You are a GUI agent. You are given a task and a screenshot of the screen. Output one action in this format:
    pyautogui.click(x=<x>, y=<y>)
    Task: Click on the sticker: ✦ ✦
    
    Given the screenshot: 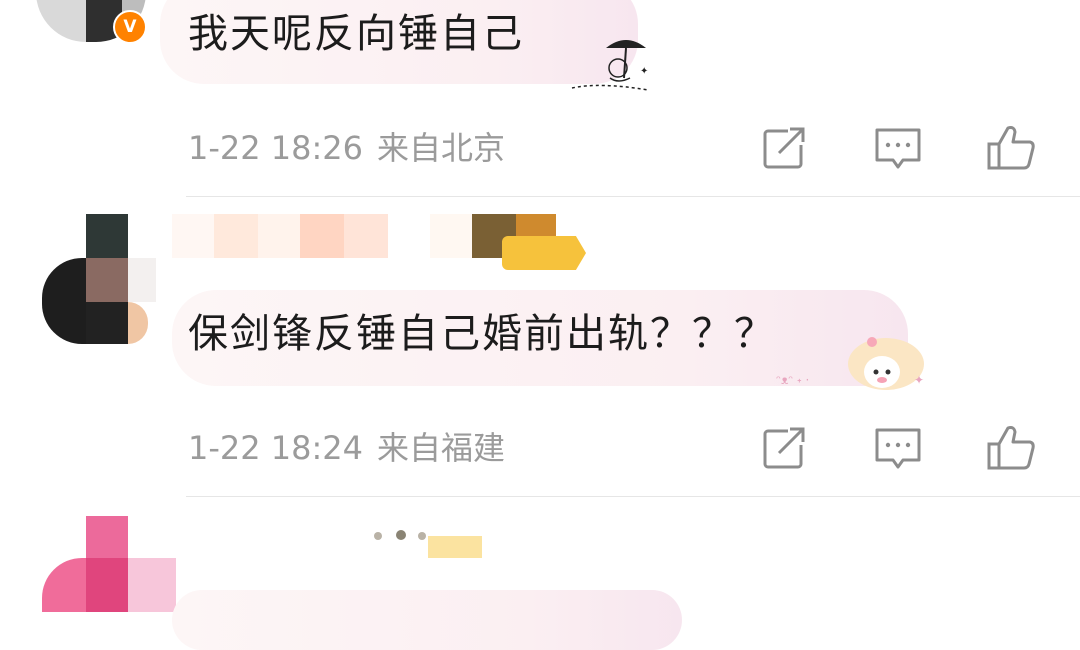 What is the action you would take?
    pyautogui.click(x=600, y=66)
    